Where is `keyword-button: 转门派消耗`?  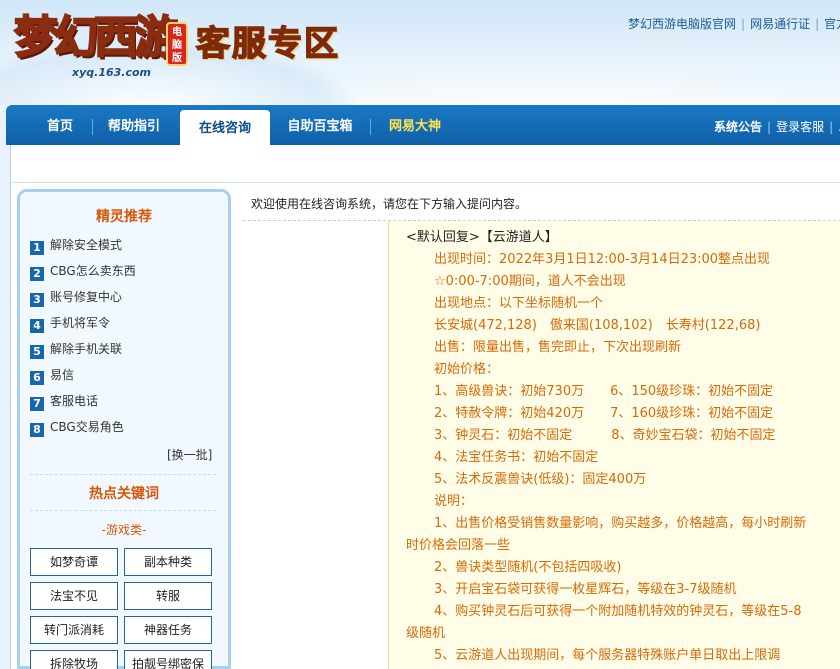
keyword-button: 转门派消耗 is located at coordinates (74, 630).